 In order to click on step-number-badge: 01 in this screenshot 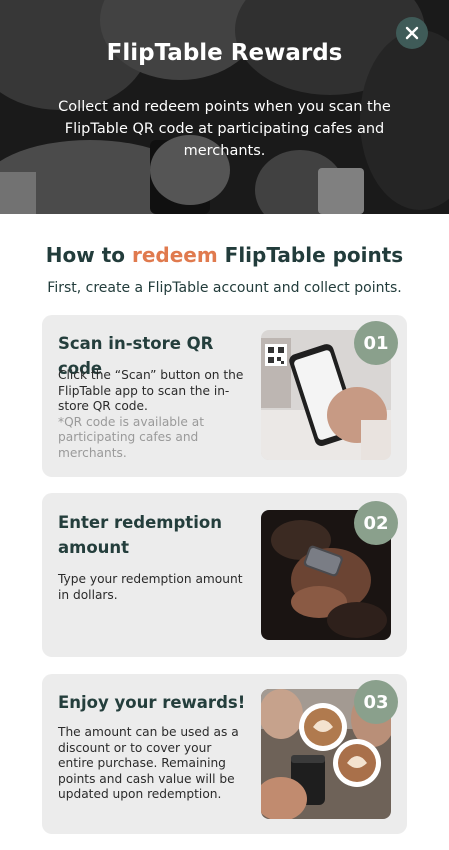, I will do `click(376, 343)`.